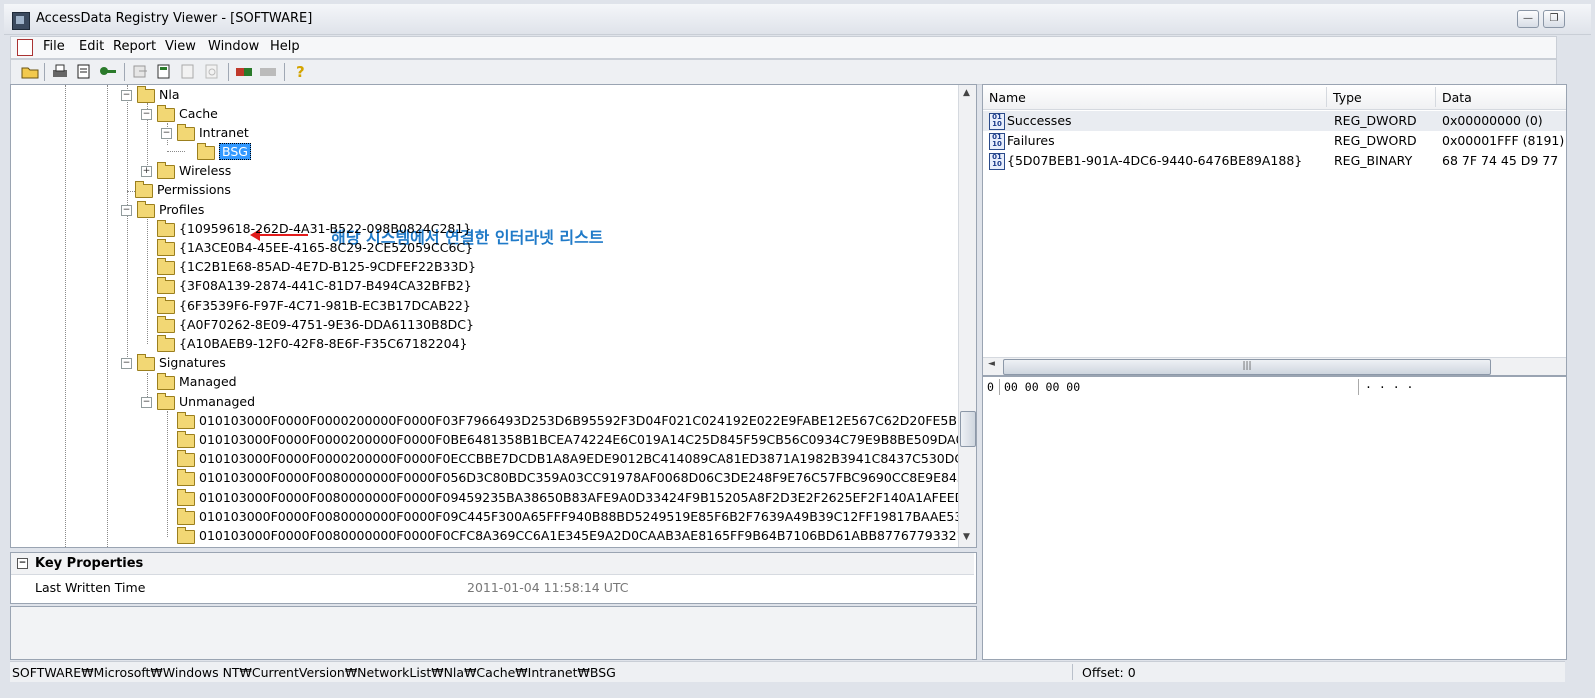 The image size is (1595, 698). I want to click on key-properties-header: − Key Properties, so click(492, 564).